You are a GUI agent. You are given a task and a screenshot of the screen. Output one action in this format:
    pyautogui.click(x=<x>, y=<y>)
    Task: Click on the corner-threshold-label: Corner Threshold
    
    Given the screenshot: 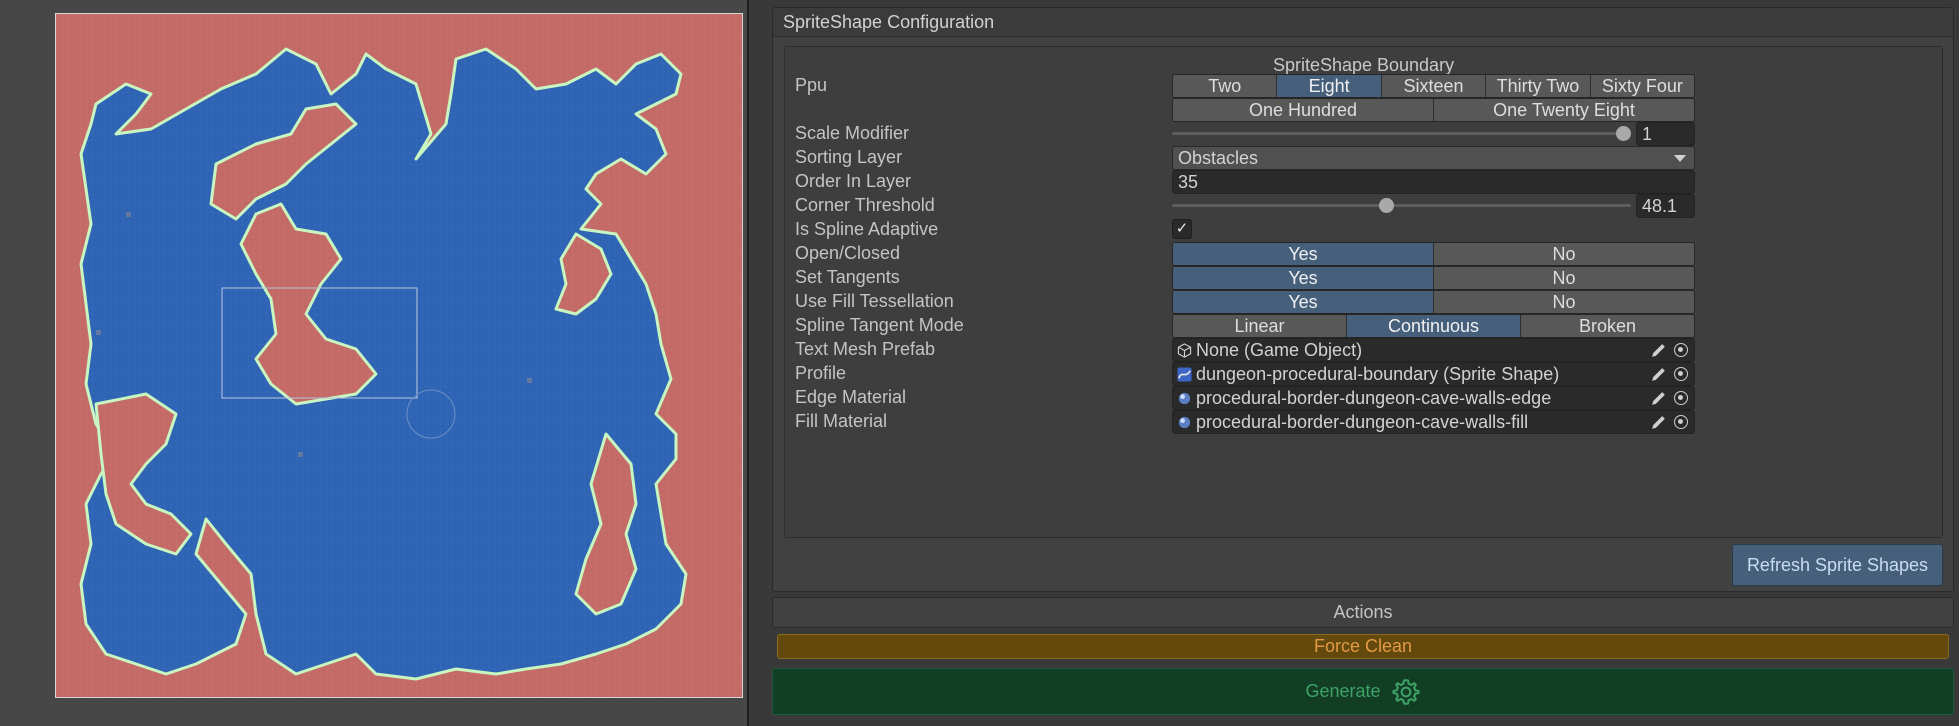 What is the action you would take?
    pyautogui.click(x=865, y=205)
    